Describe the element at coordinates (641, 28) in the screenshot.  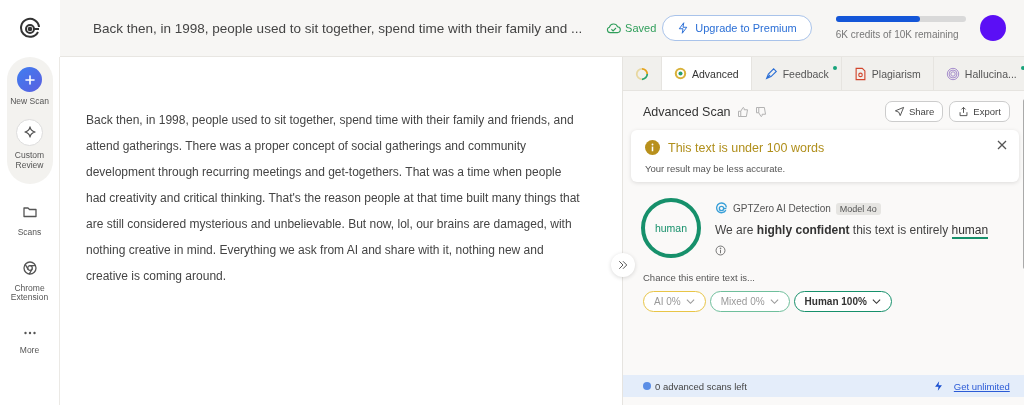
I see `save-status: Saved` at that location.